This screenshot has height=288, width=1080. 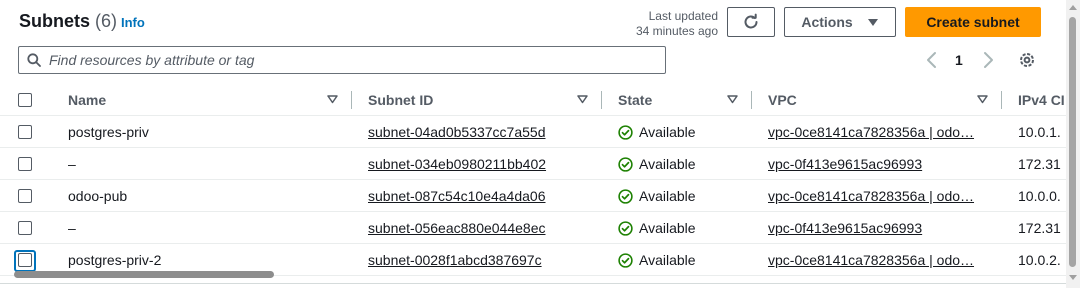 What do you see at coordinates (782, 100) in the screenshot?
I see `column-header-vpc: VPC` at bounding box center [782, 100].